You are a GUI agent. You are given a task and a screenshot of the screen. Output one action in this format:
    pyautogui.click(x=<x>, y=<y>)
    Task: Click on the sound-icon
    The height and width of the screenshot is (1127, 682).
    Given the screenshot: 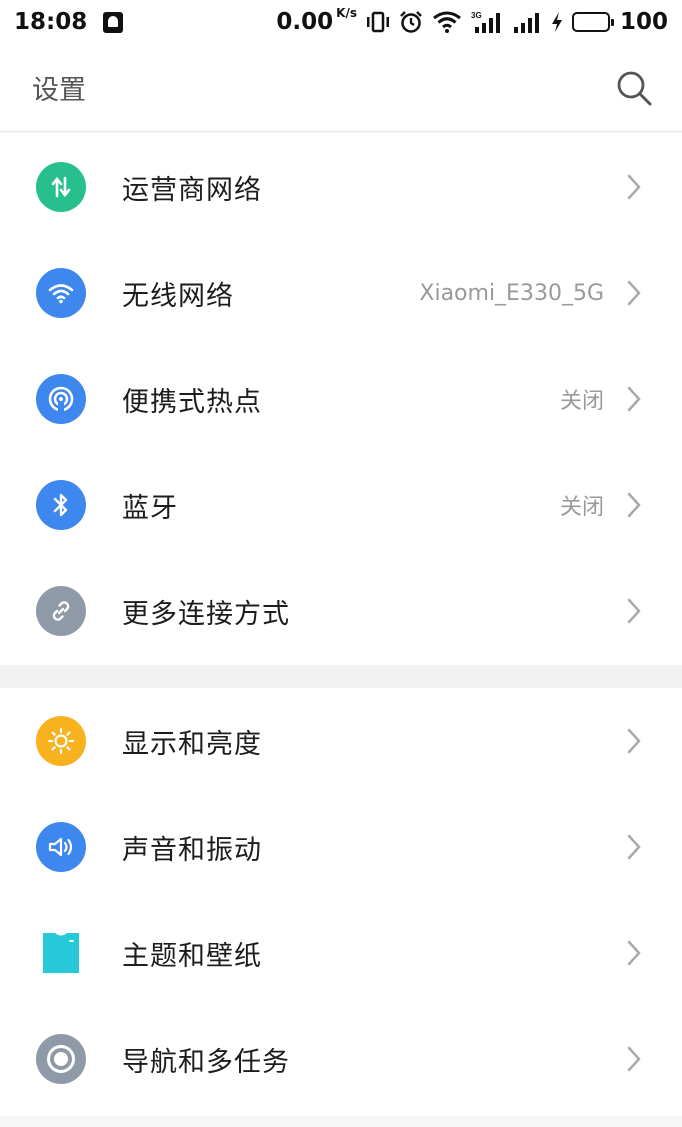 What is the action you would take?
    pyautogui.click(x=61, y=847)
    